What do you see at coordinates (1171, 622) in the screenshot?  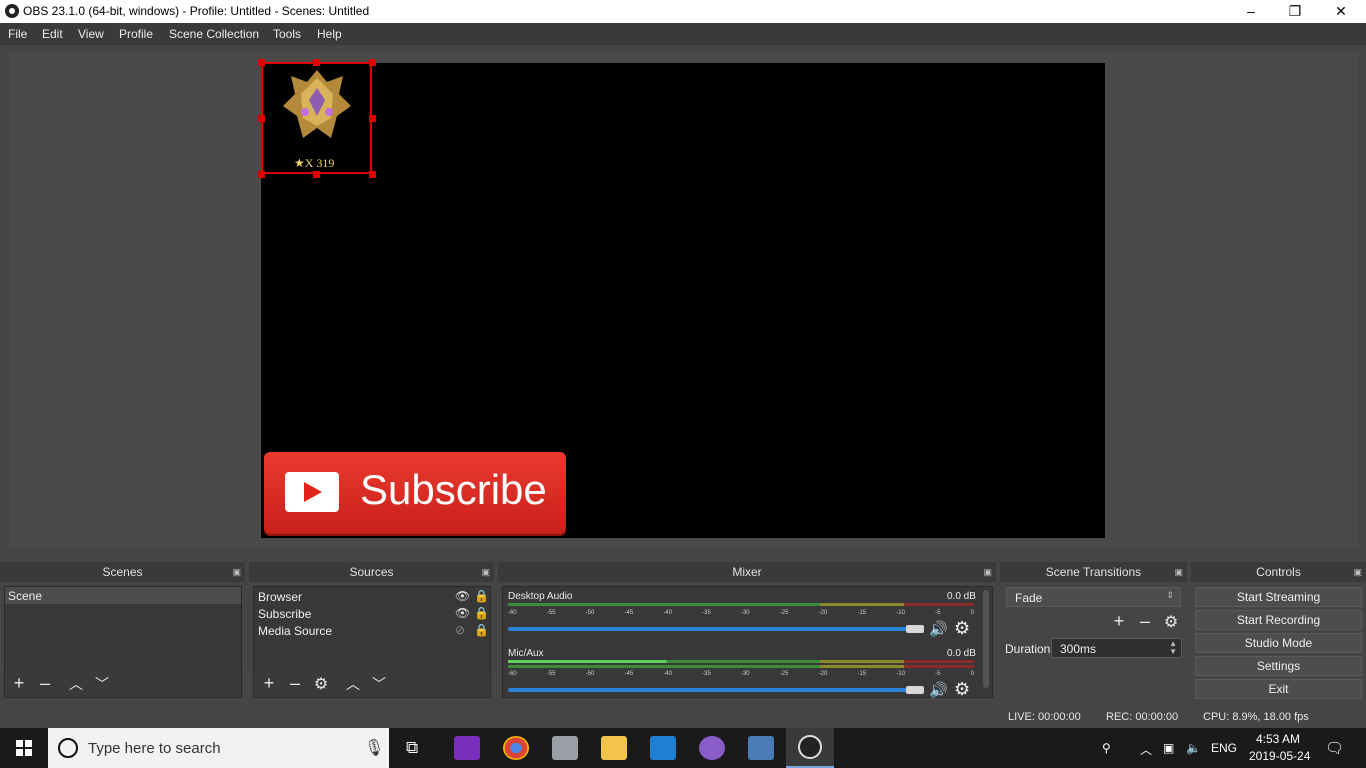 I see `transition-gear-icon: ⚙` at bounding box center [1171, 622].